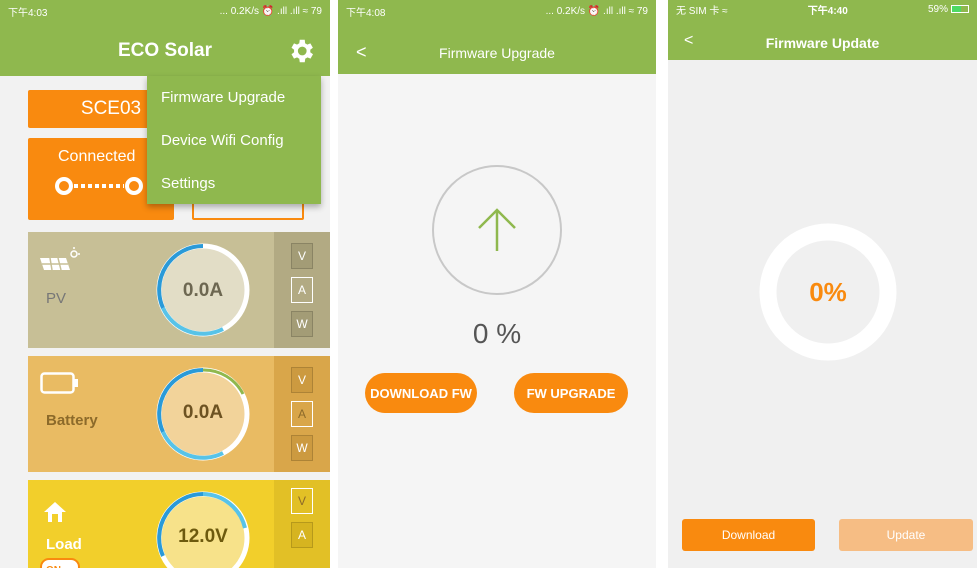 The image size is (977, 568). Describe the element at coordinates (702, 11) in the screenshot. I see `status-carrier: 无 SIM 卡 ≈` at that location.